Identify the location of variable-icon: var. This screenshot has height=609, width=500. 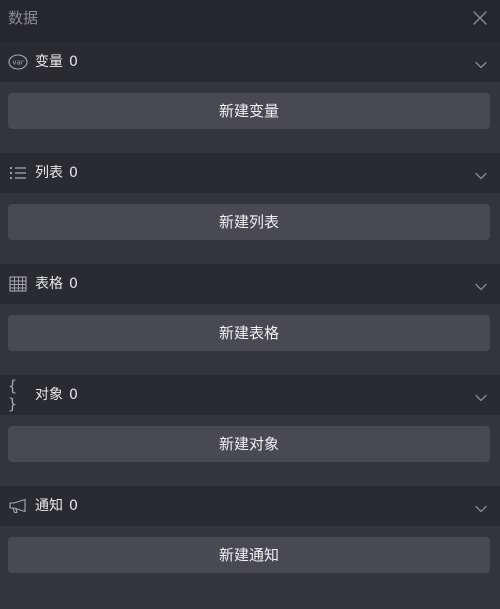
(18, 62).